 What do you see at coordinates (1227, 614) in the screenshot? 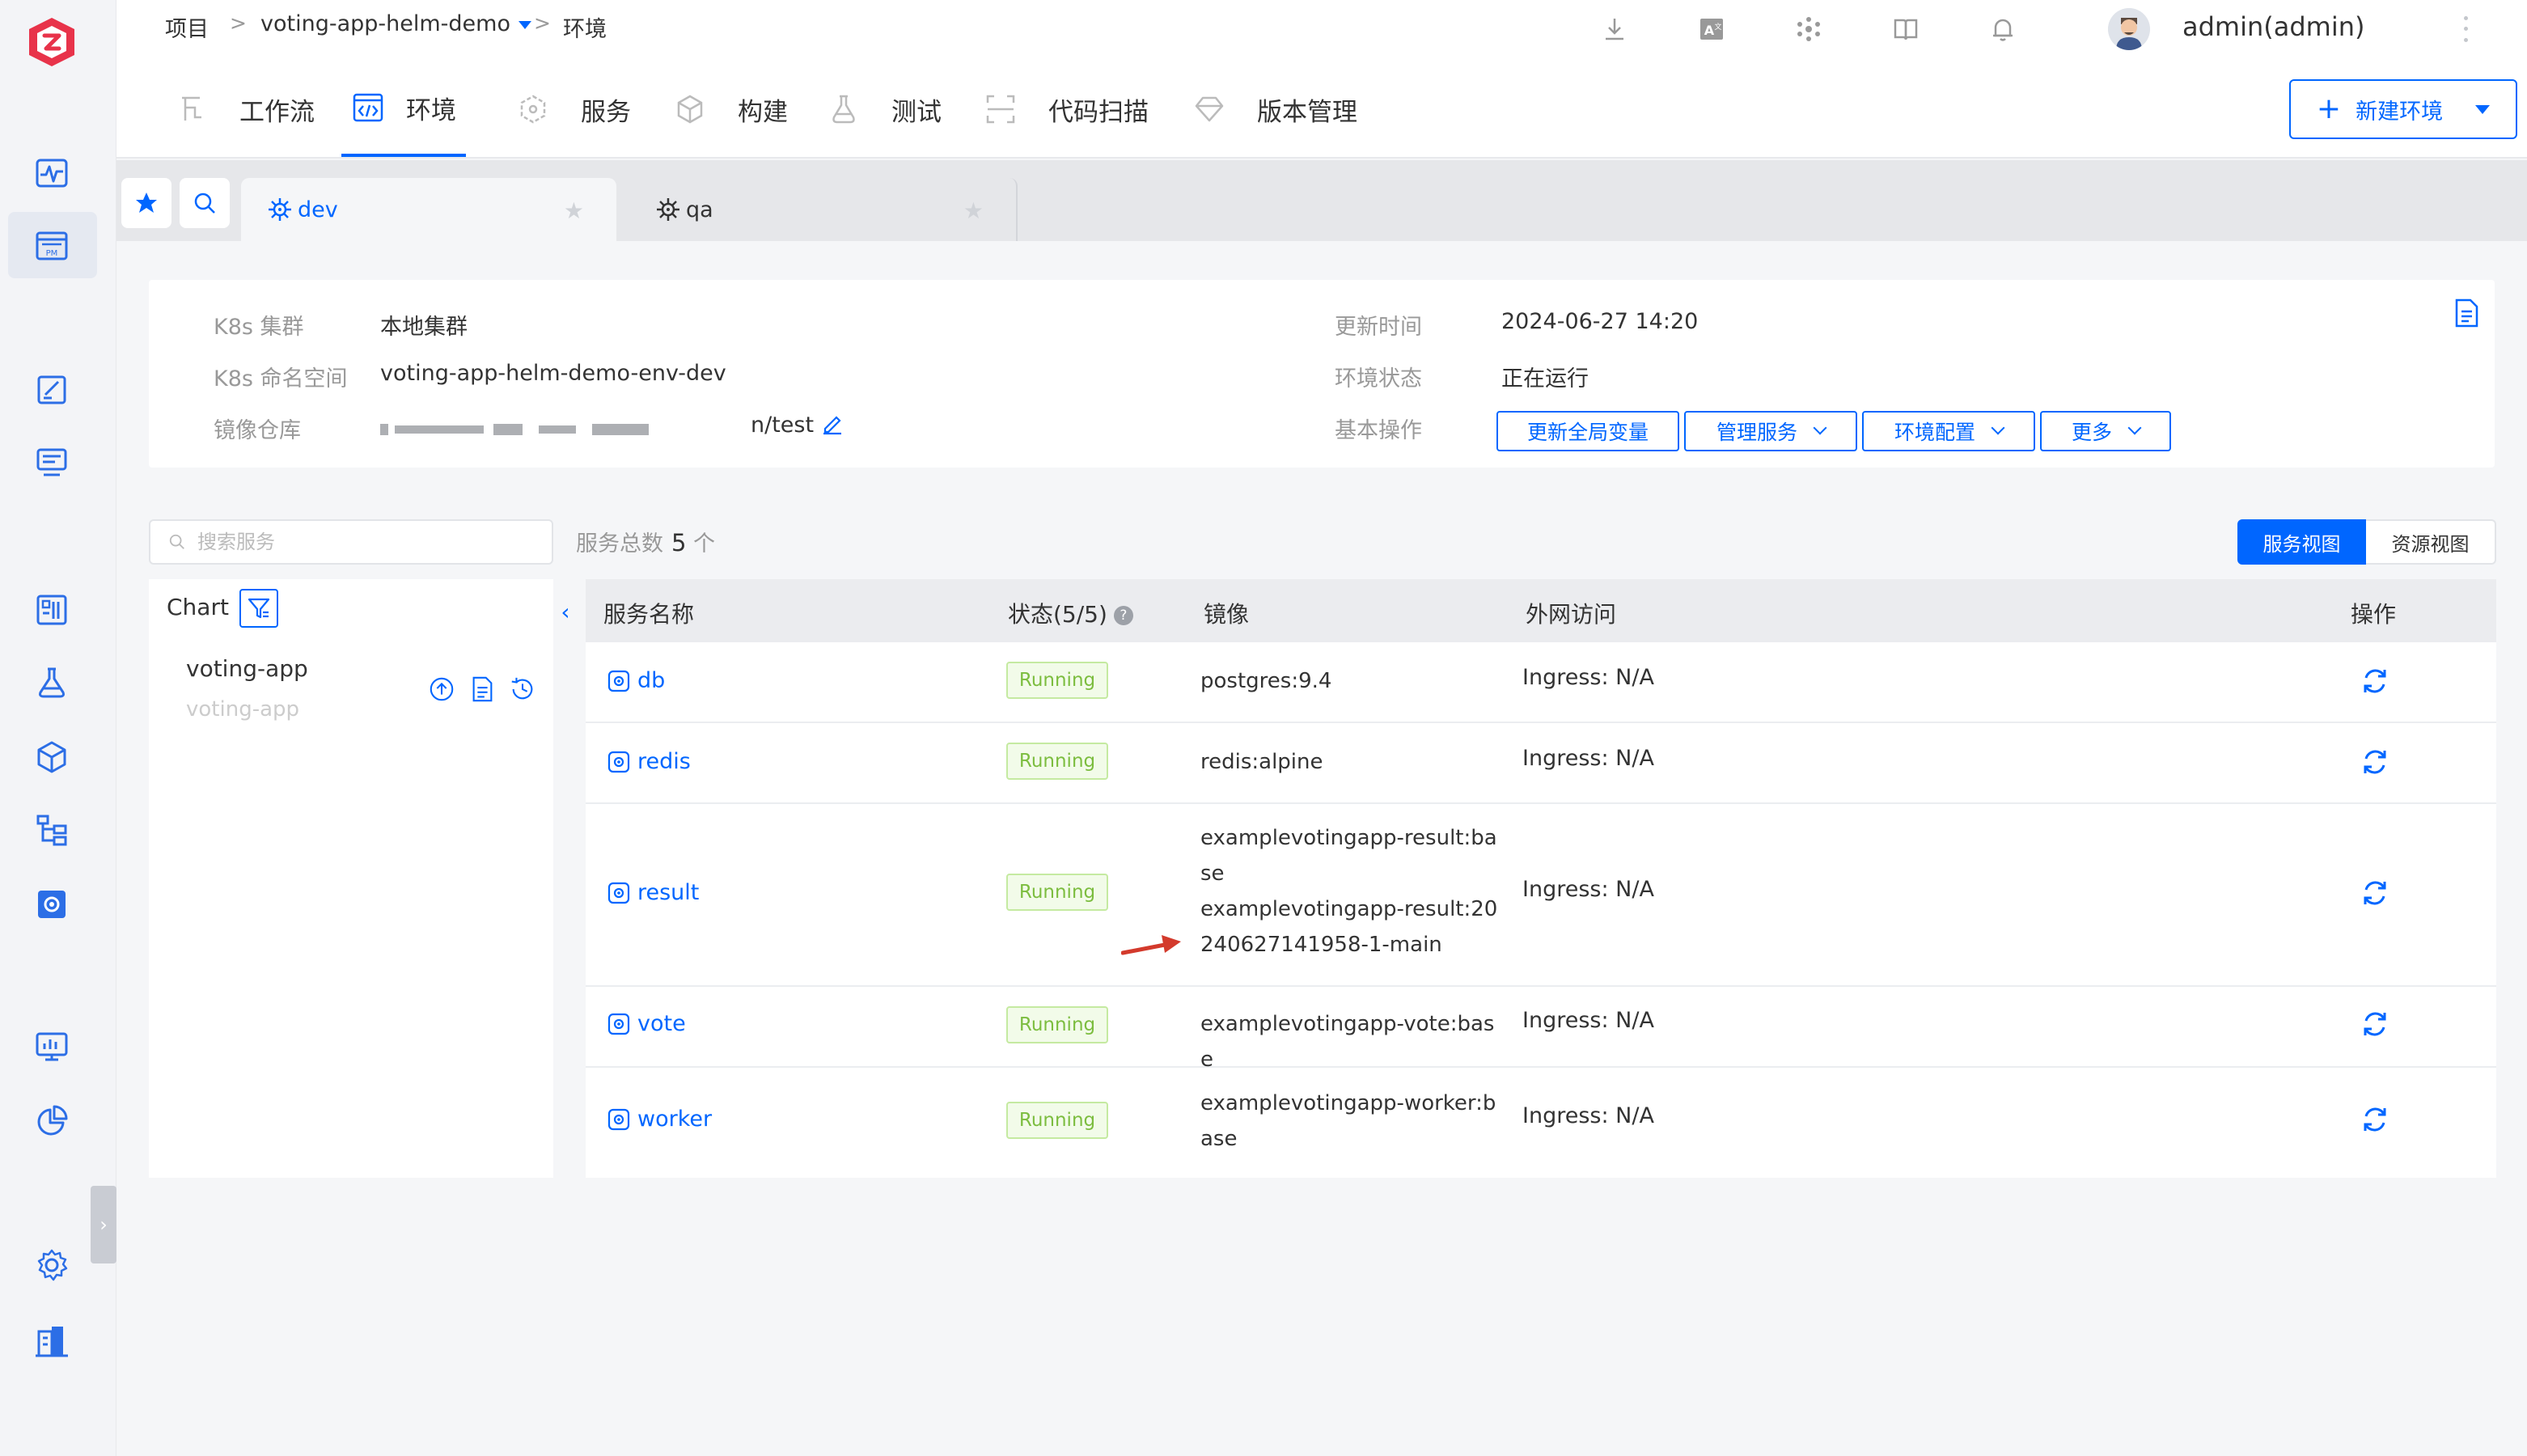
I see `header-image: 镜像` at bounding box center [1227, 614].